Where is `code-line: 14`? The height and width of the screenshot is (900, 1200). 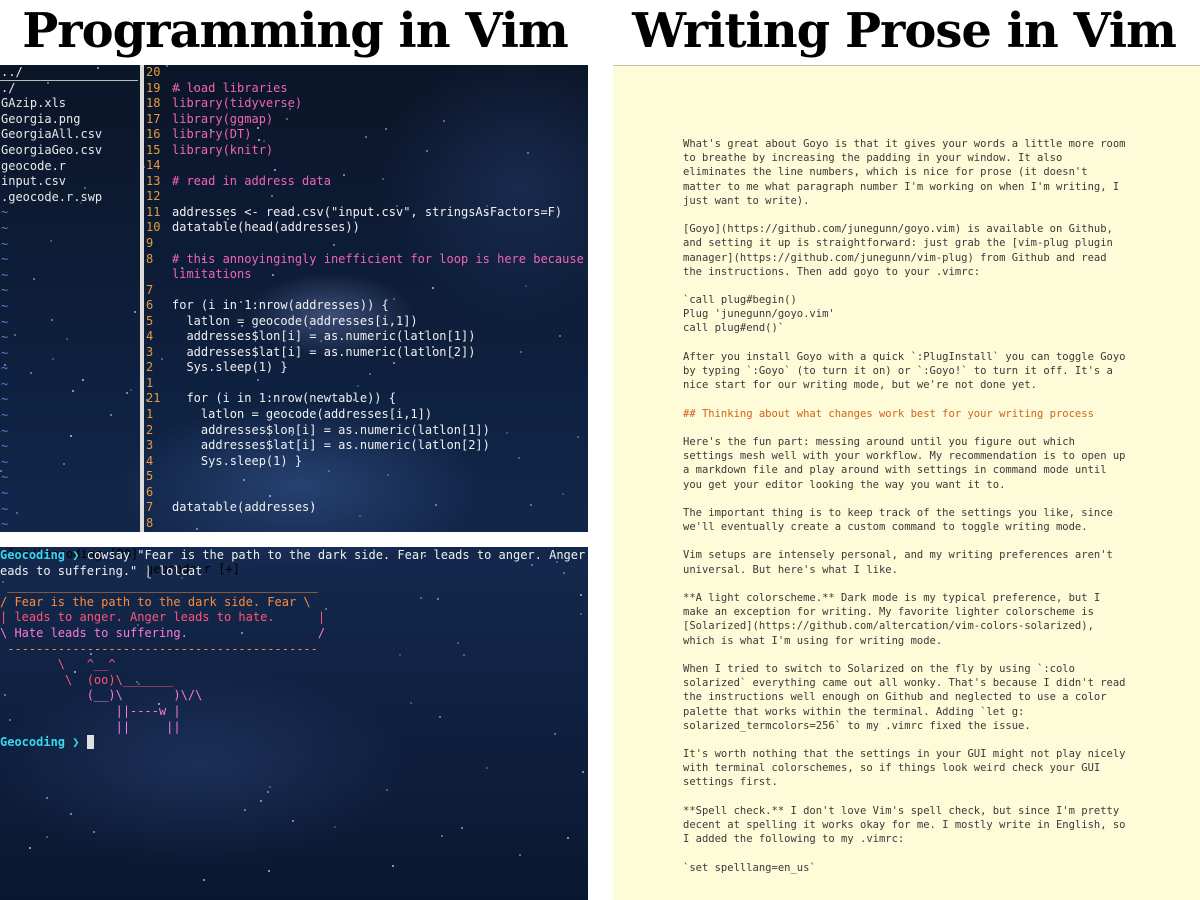
code-line: 14 is located at coordinates (367, 166).